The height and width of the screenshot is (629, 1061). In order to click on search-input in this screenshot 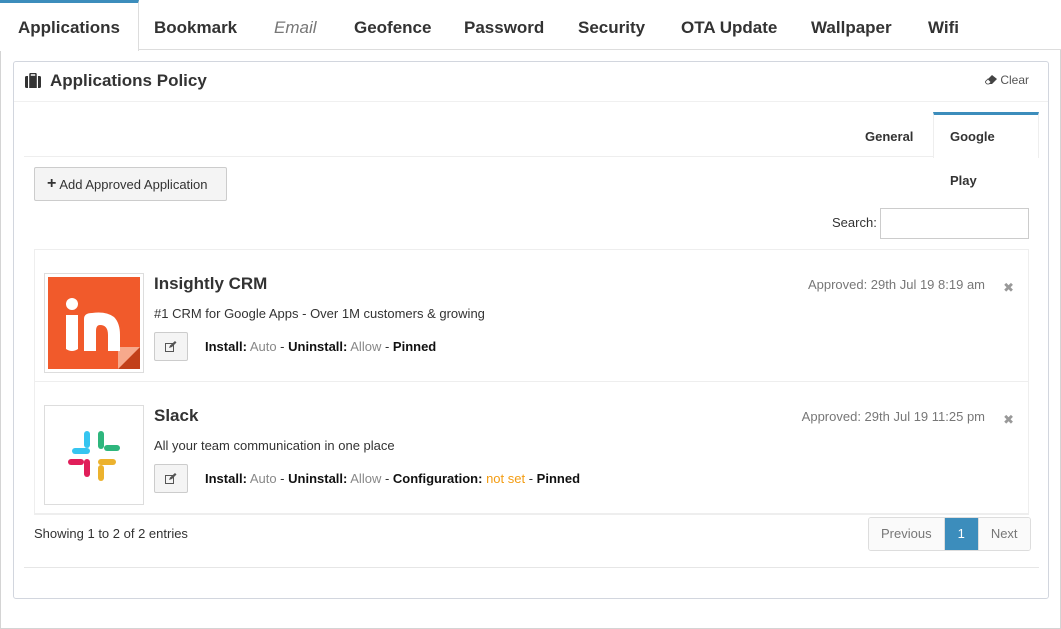, I will do `click(954, 223)`.